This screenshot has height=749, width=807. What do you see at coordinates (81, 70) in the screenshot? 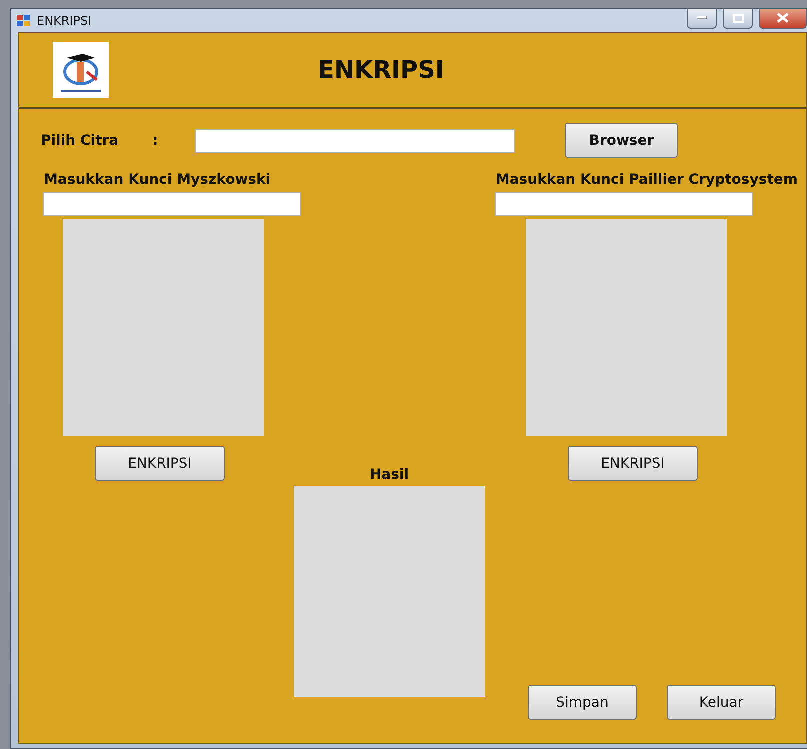
I see `logo-icon` at bounding box center [81, 70].